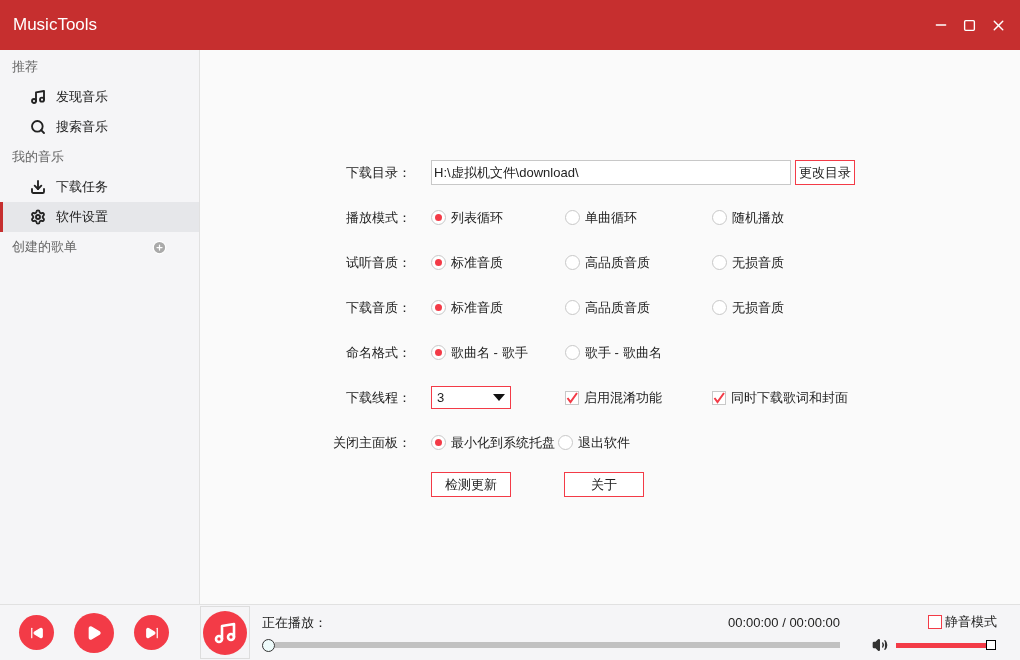  I want to click on progress-track, so click(557, 645).